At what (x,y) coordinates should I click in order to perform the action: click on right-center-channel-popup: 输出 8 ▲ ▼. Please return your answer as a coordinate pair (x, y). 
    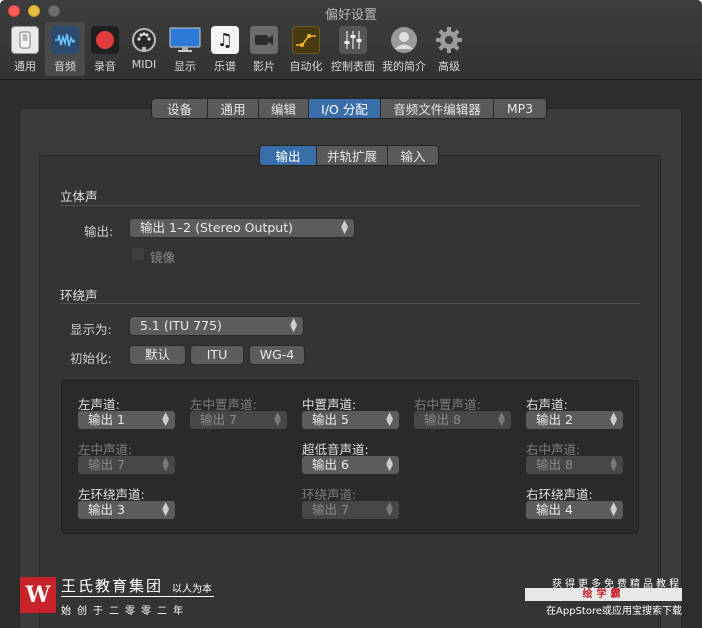
    Looking at the image, I should click on (462, 420).